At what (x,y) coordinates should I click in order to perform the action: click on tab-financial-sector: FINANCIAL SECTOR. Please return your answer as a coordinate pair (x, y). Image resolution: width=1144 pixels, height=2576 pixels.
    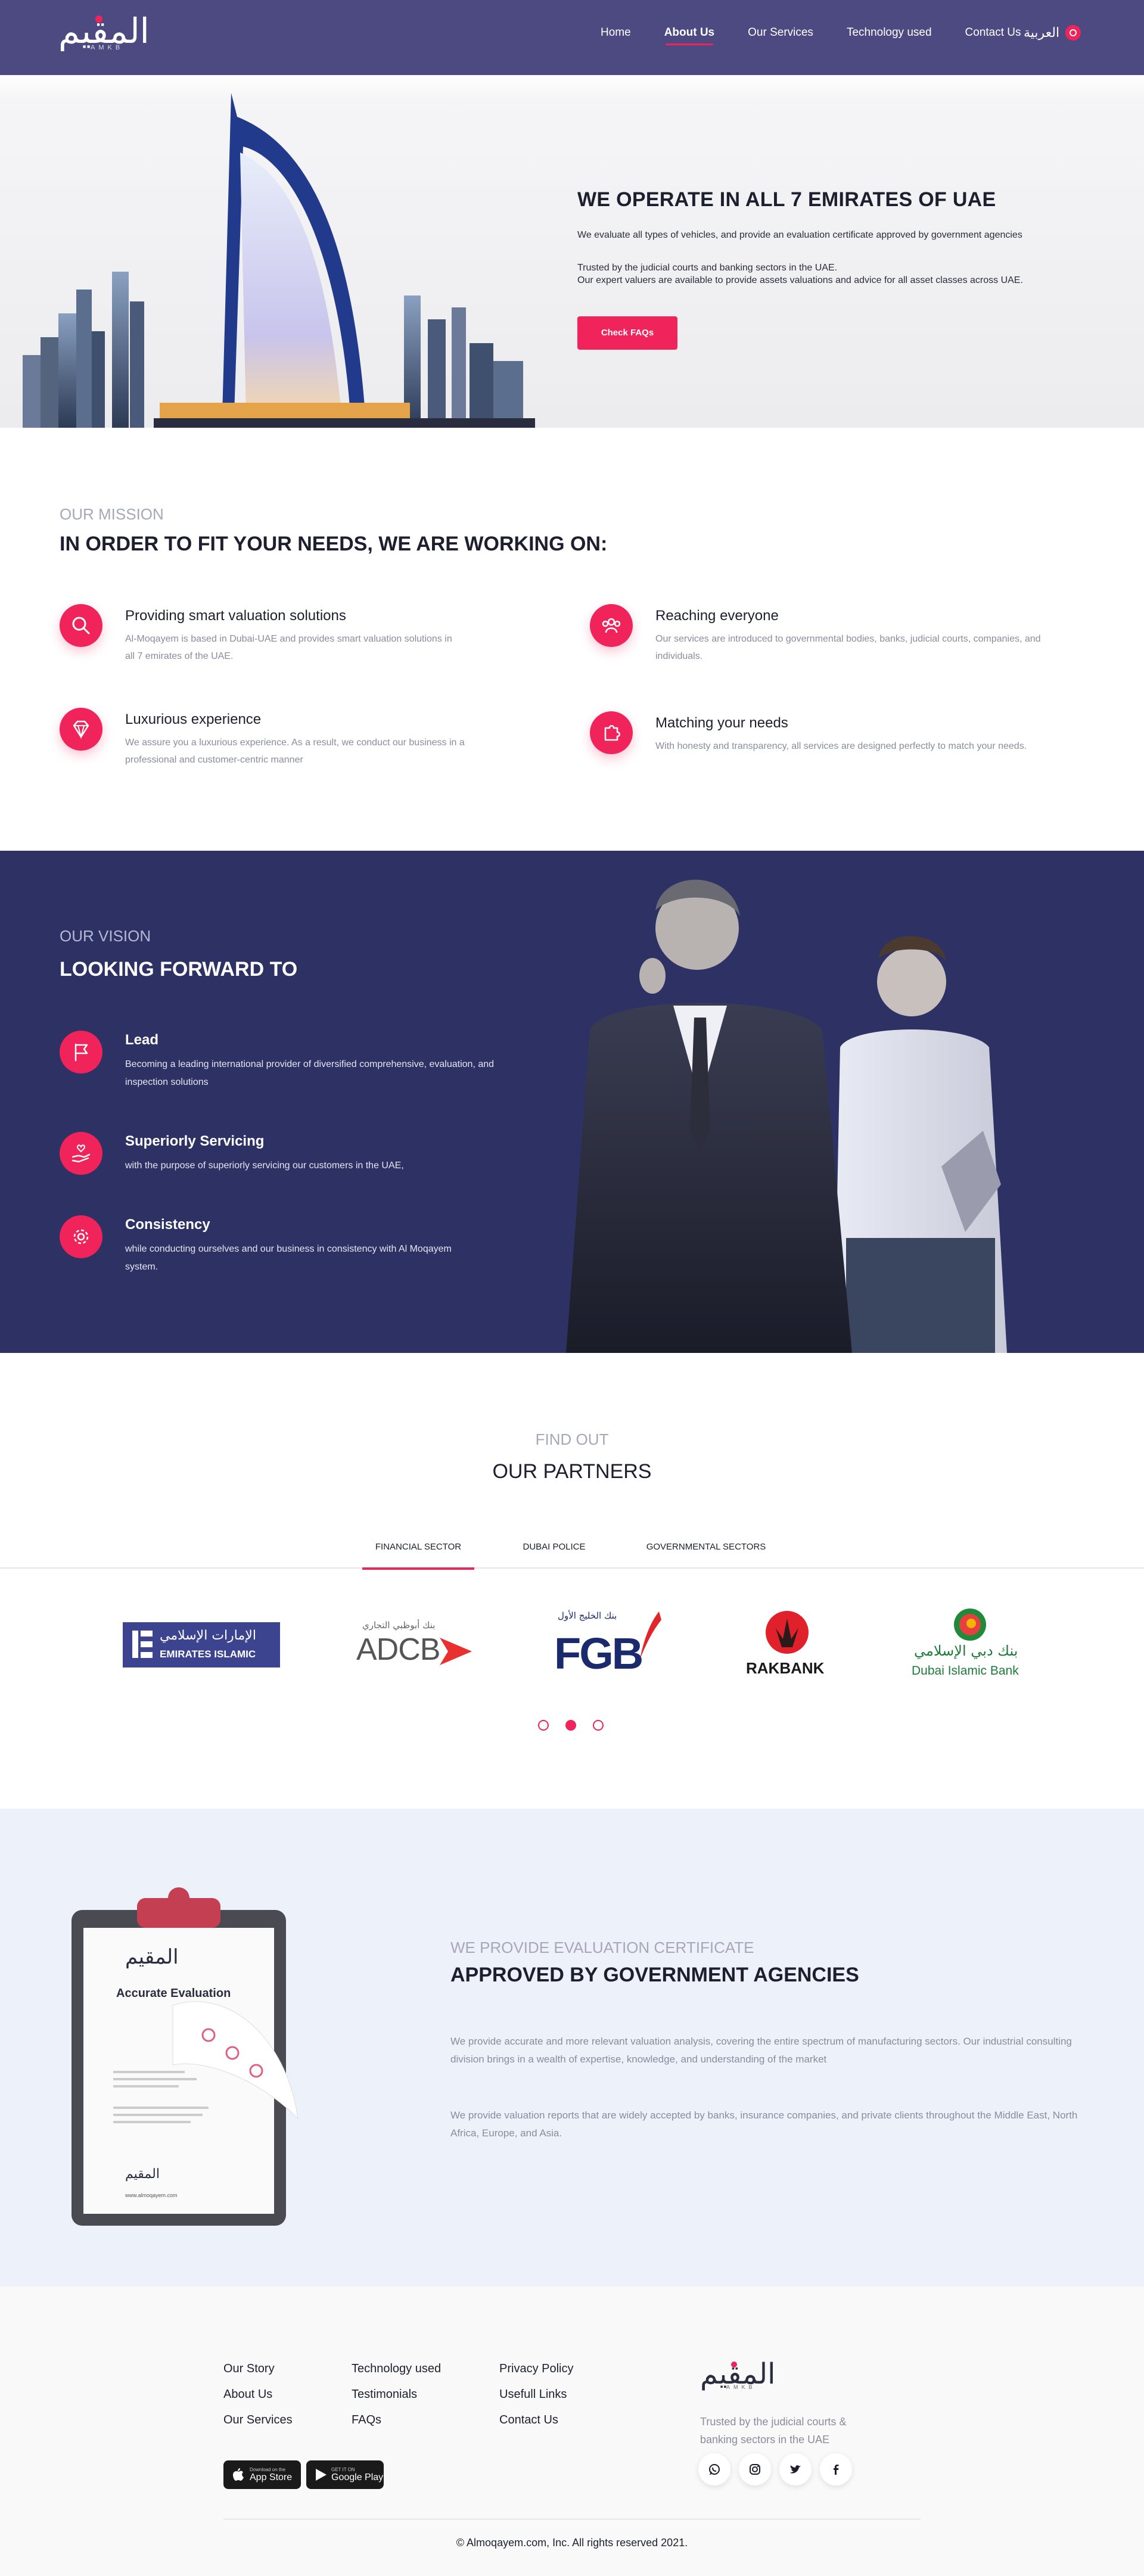
    Looking at the image, I should click on (418, 1551).